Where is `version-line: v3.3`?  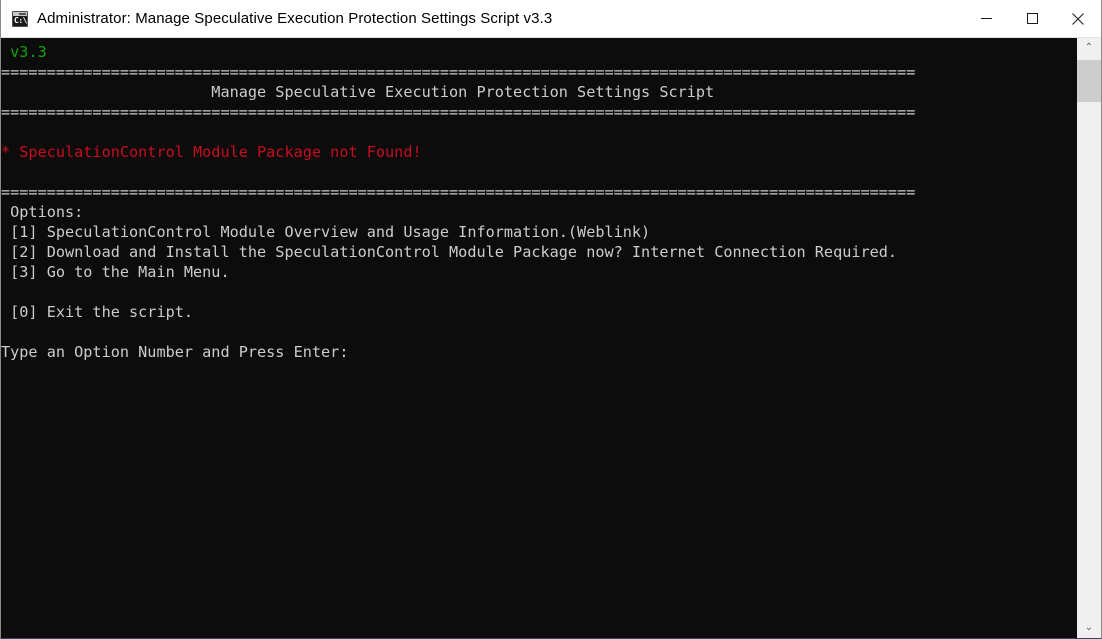 version-line: v3.3 is located at coordinates (24, 52).